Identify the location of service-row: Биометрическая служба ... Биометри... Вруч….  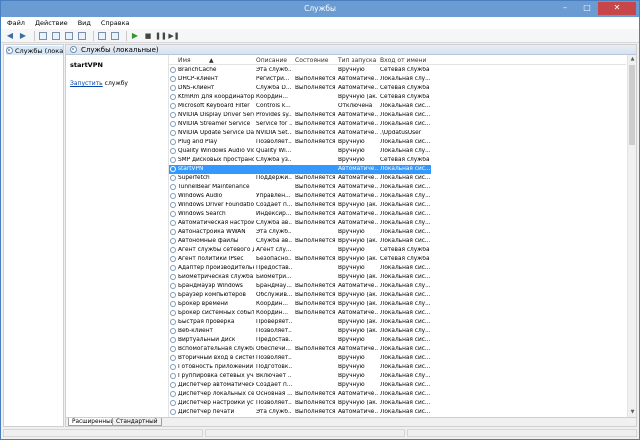
(300, 277).